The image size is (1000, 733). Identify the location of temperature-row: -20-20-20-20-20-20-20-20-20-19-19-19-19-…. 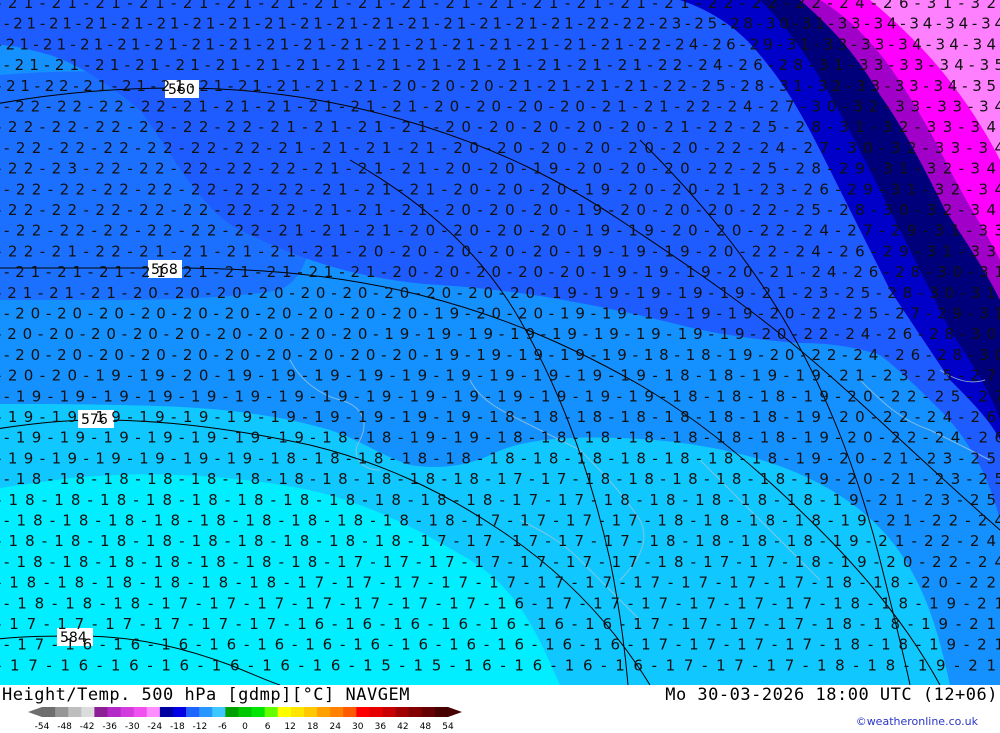
(498, 334).